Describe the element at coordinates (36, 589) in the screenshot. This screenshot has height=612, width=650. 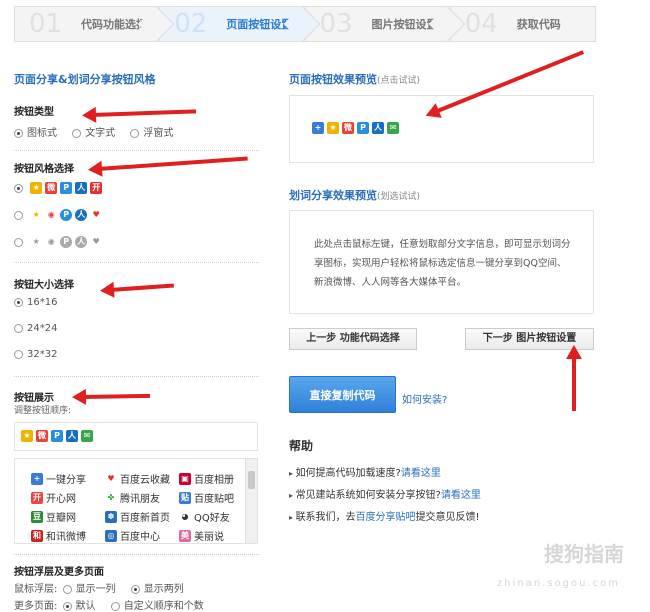
I see `float-row-label: 鼠标浮层:` at that location.